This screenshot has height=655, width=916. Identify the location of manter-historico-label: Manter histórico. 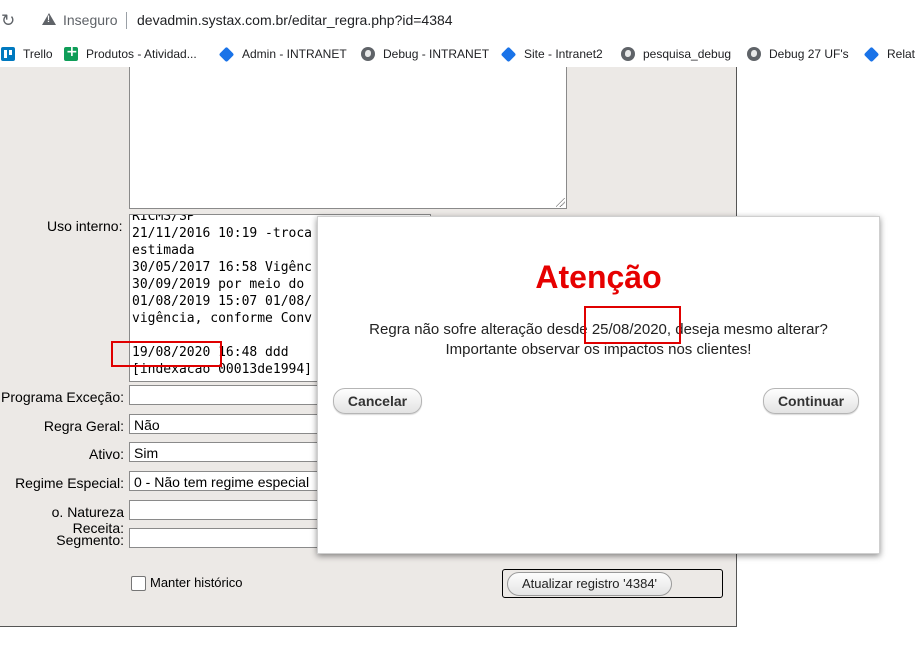
(196, 582).